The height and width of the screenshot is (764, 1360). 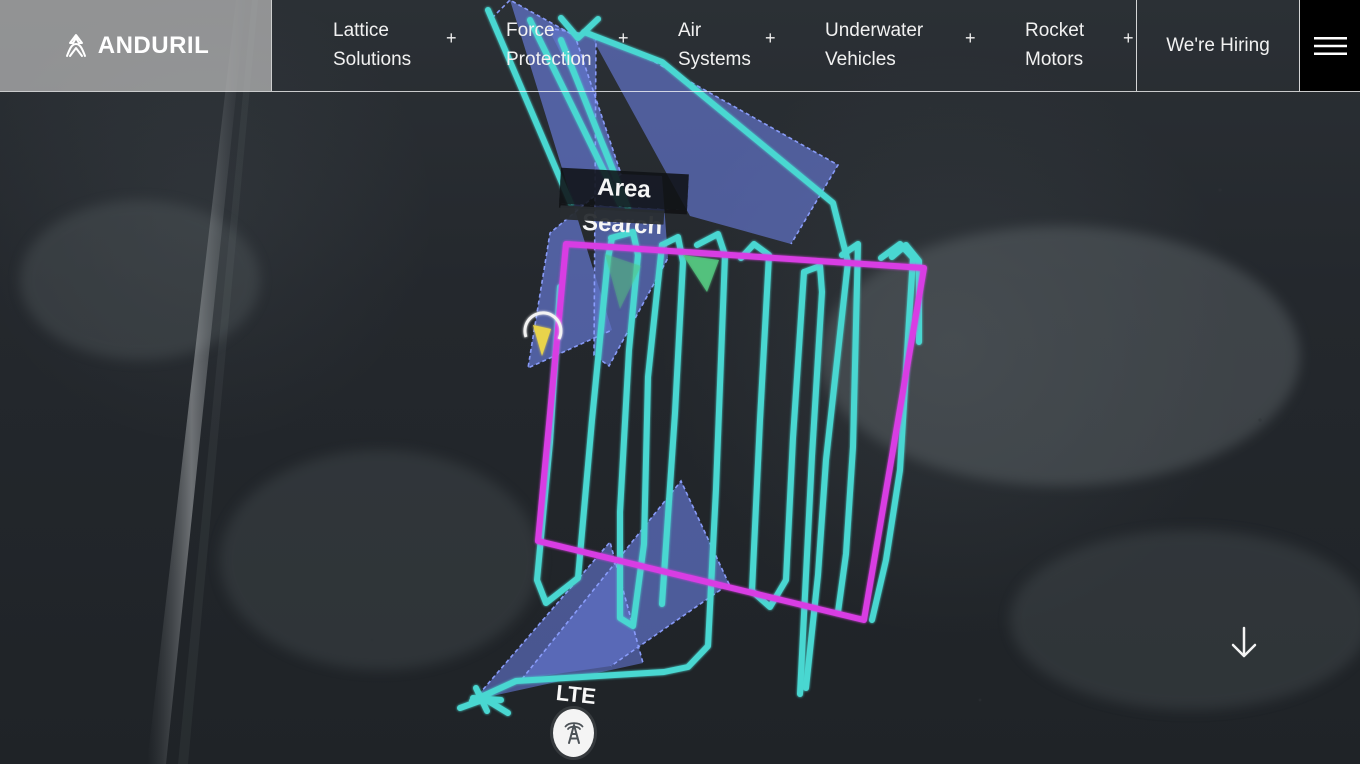 I want to click on nav-label-lattice-solutions: Lattice Solutions, so click(x=372, y=45).